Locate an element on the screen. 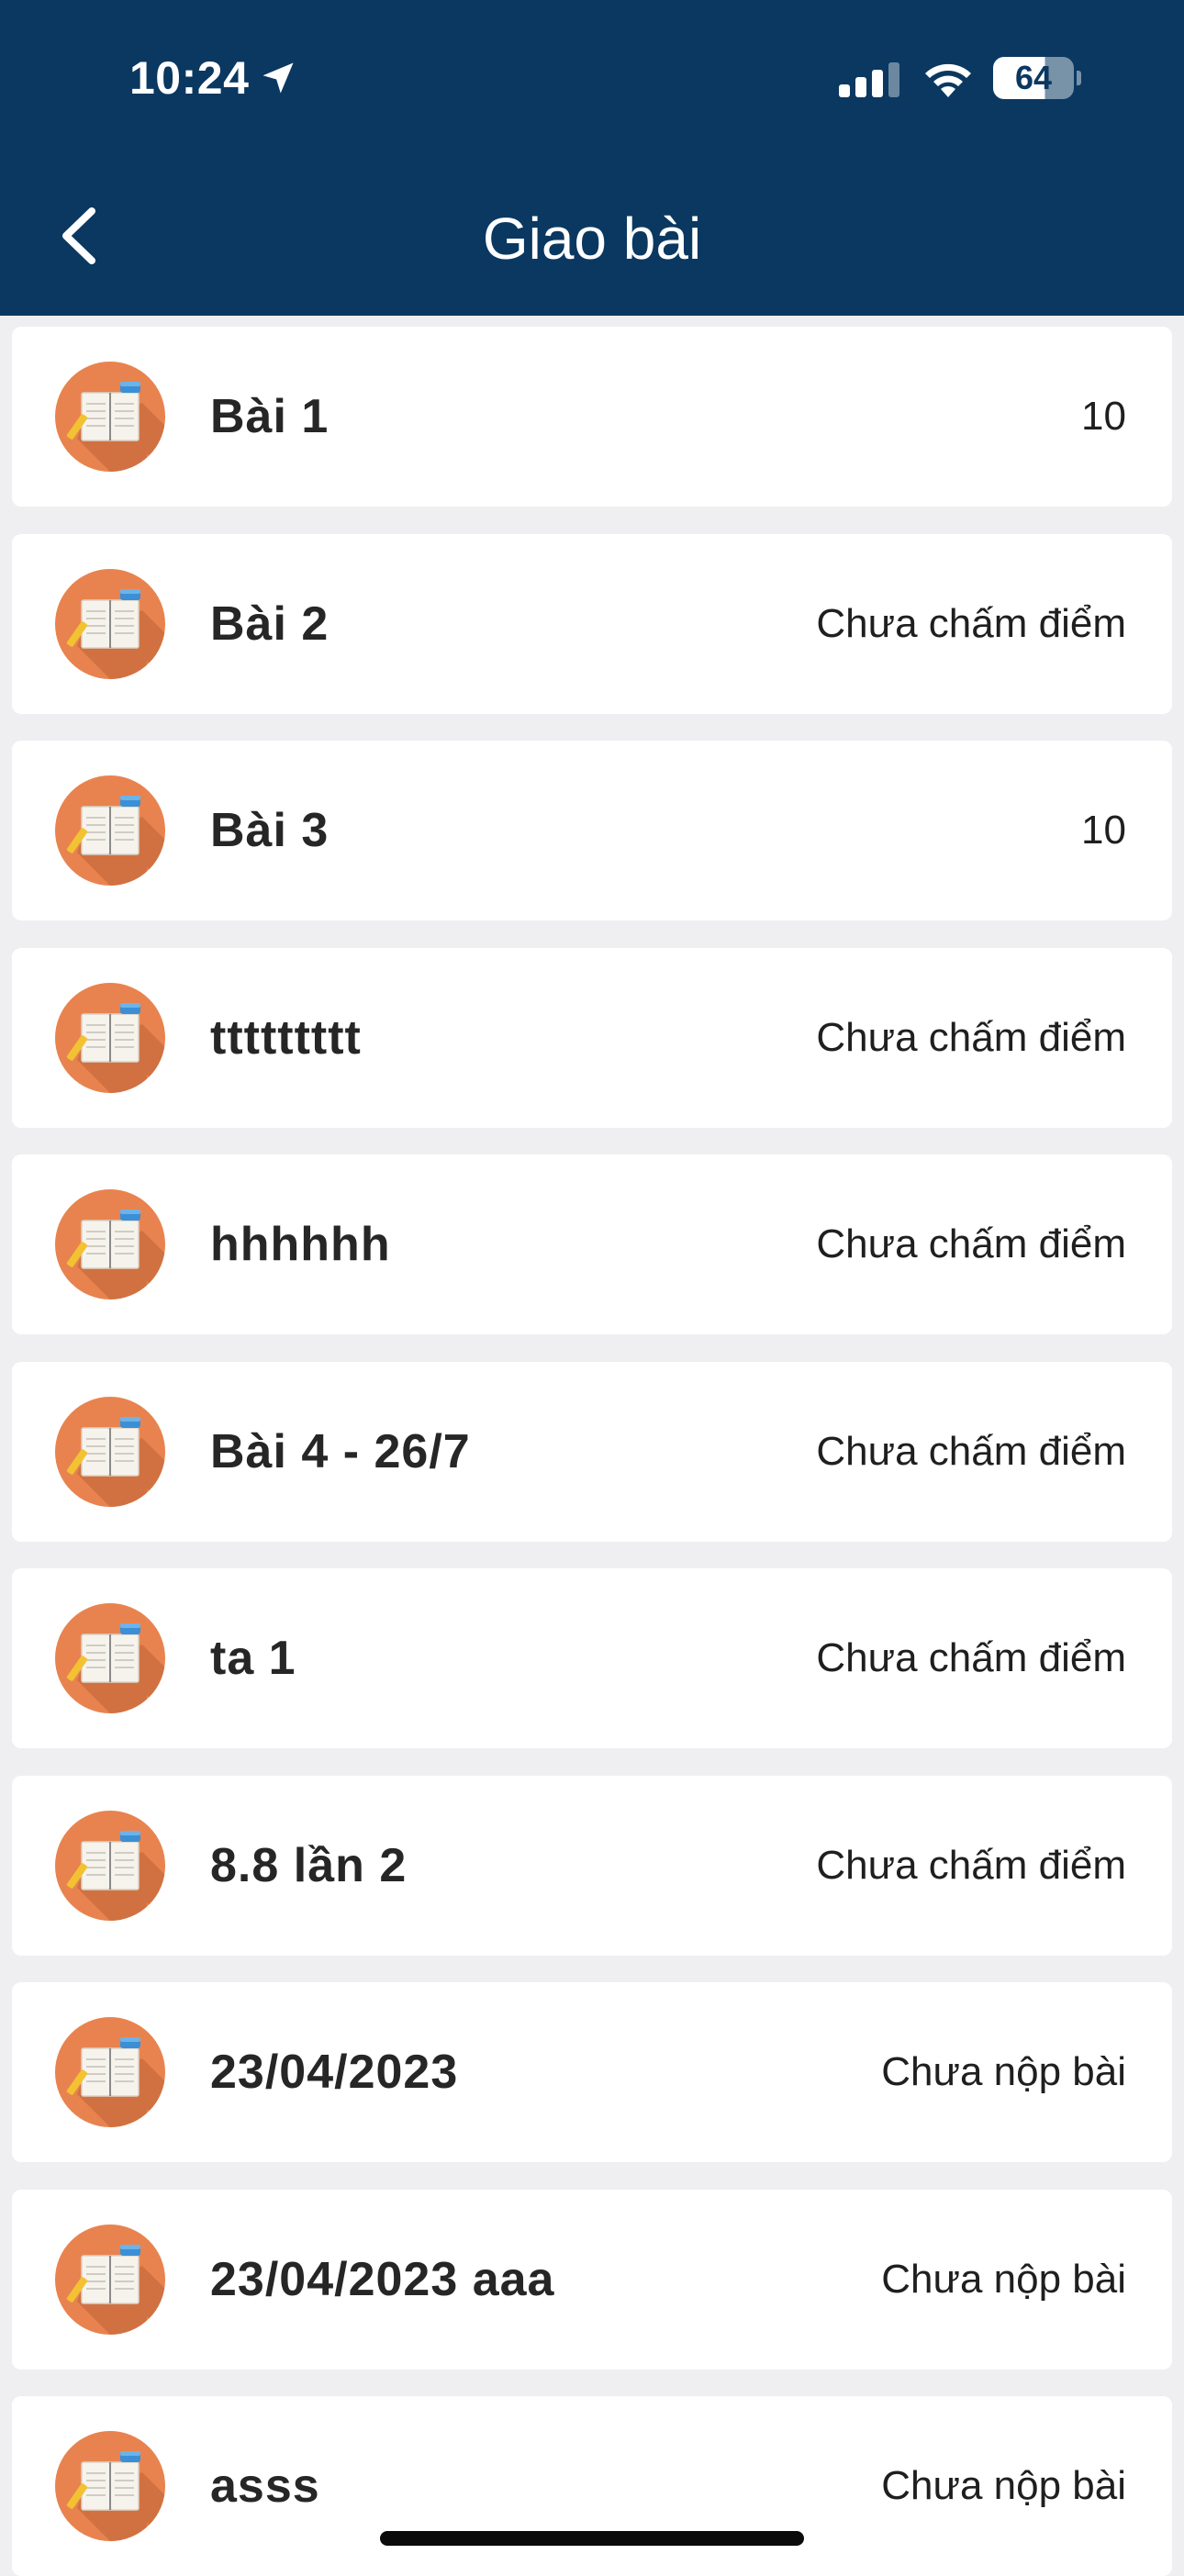 The height and width of the screenshot is (2576, 1184). page-title: Giao bài is located at coordinates (592, 239).